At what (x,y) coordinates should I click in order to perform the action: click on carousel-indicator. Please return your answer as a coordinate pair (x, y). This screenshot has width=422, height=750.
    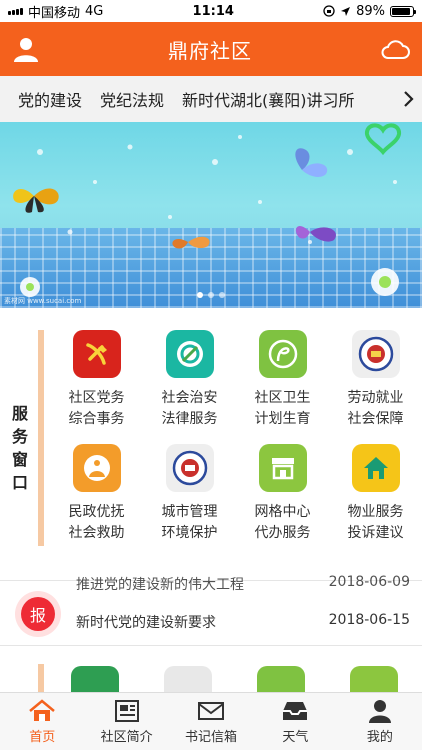
    Looking at the image, I should click on (211, 295).